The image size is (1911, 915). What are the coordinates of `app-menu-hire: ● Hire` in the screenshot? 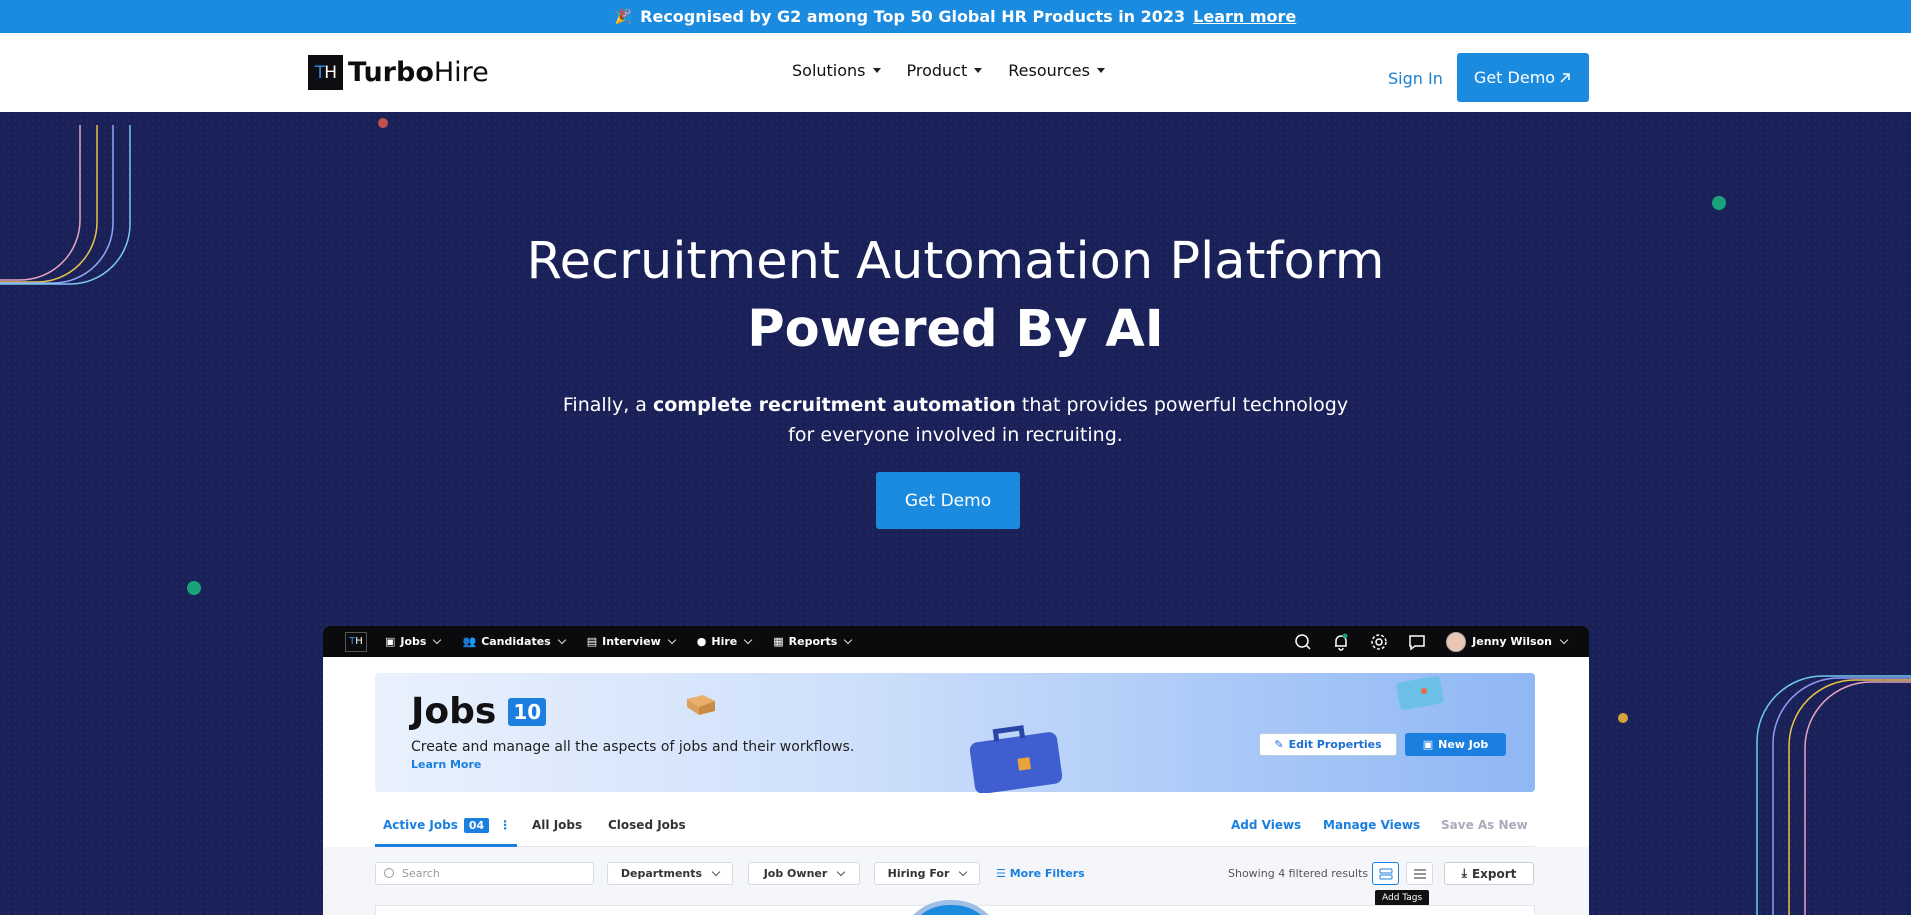 It's located at (724, 641).